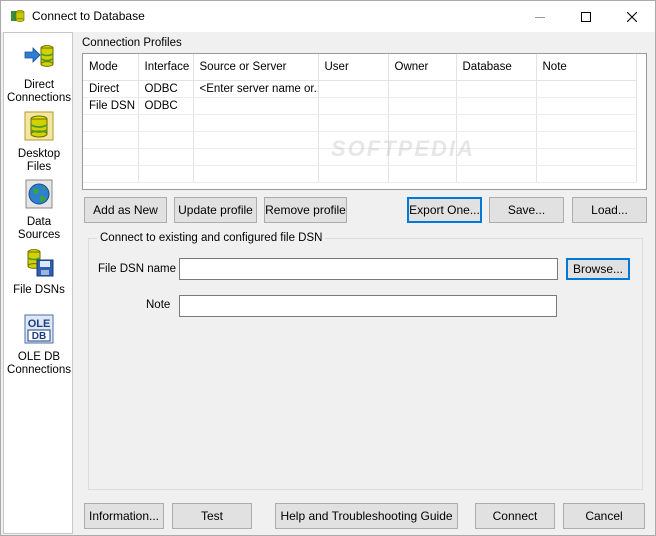 The height and width of the screenshot is (536, 656). What do you see at coordinates (256, 67) in the screenshot?
I see `column-header-source: Source or Server` at bounding box center [256, 67].